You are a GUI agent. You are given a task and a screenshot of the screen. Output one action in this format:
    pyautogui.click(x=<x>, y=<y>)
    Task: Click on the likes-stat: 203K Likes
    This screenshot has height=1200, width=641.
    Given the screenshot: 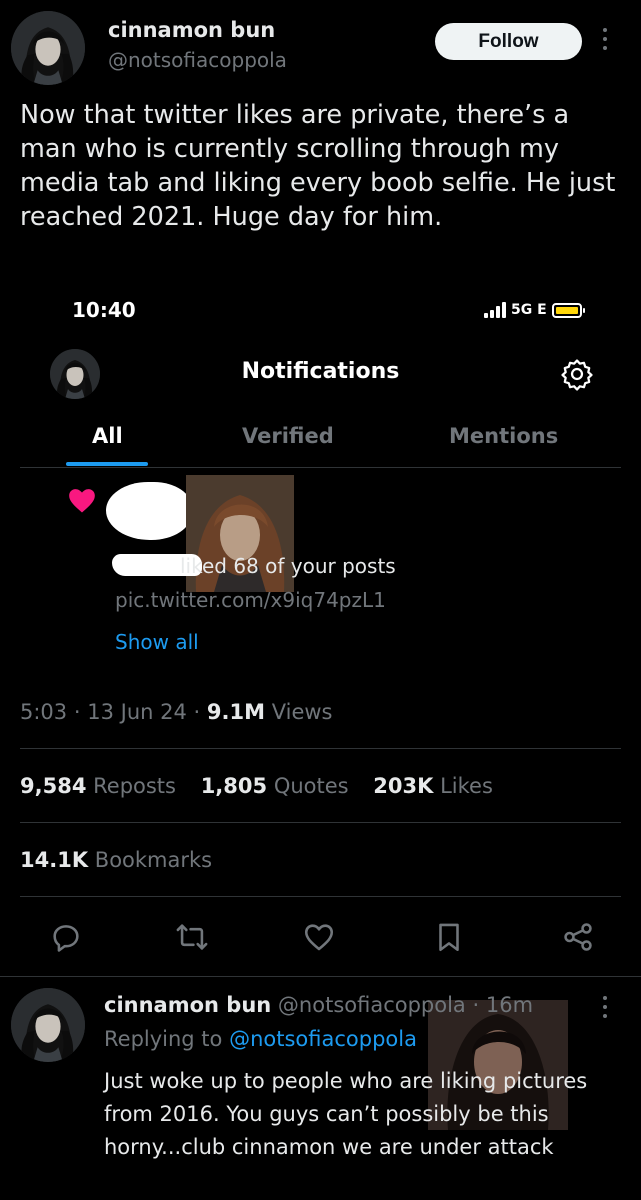 What is the action you would take?
    pyautogui.click(x=433, y=786)
    